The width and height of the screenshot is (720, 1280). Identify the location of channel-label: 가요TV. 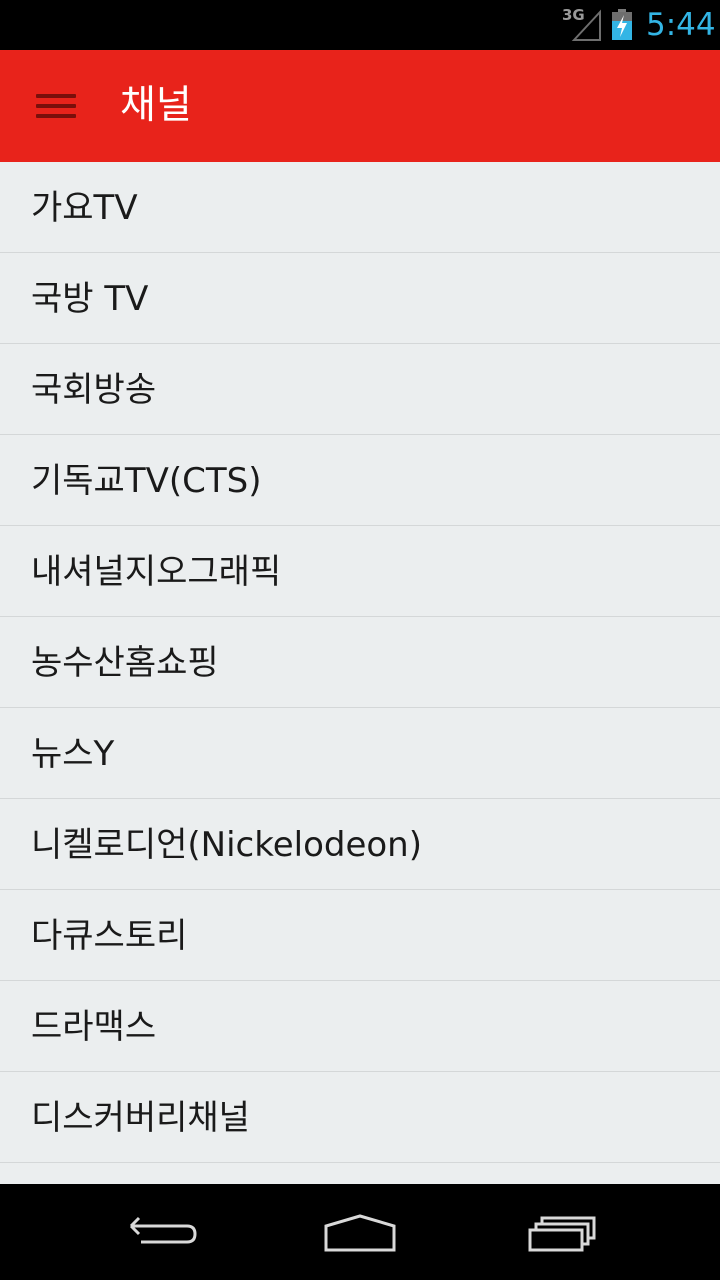
(84, 208).